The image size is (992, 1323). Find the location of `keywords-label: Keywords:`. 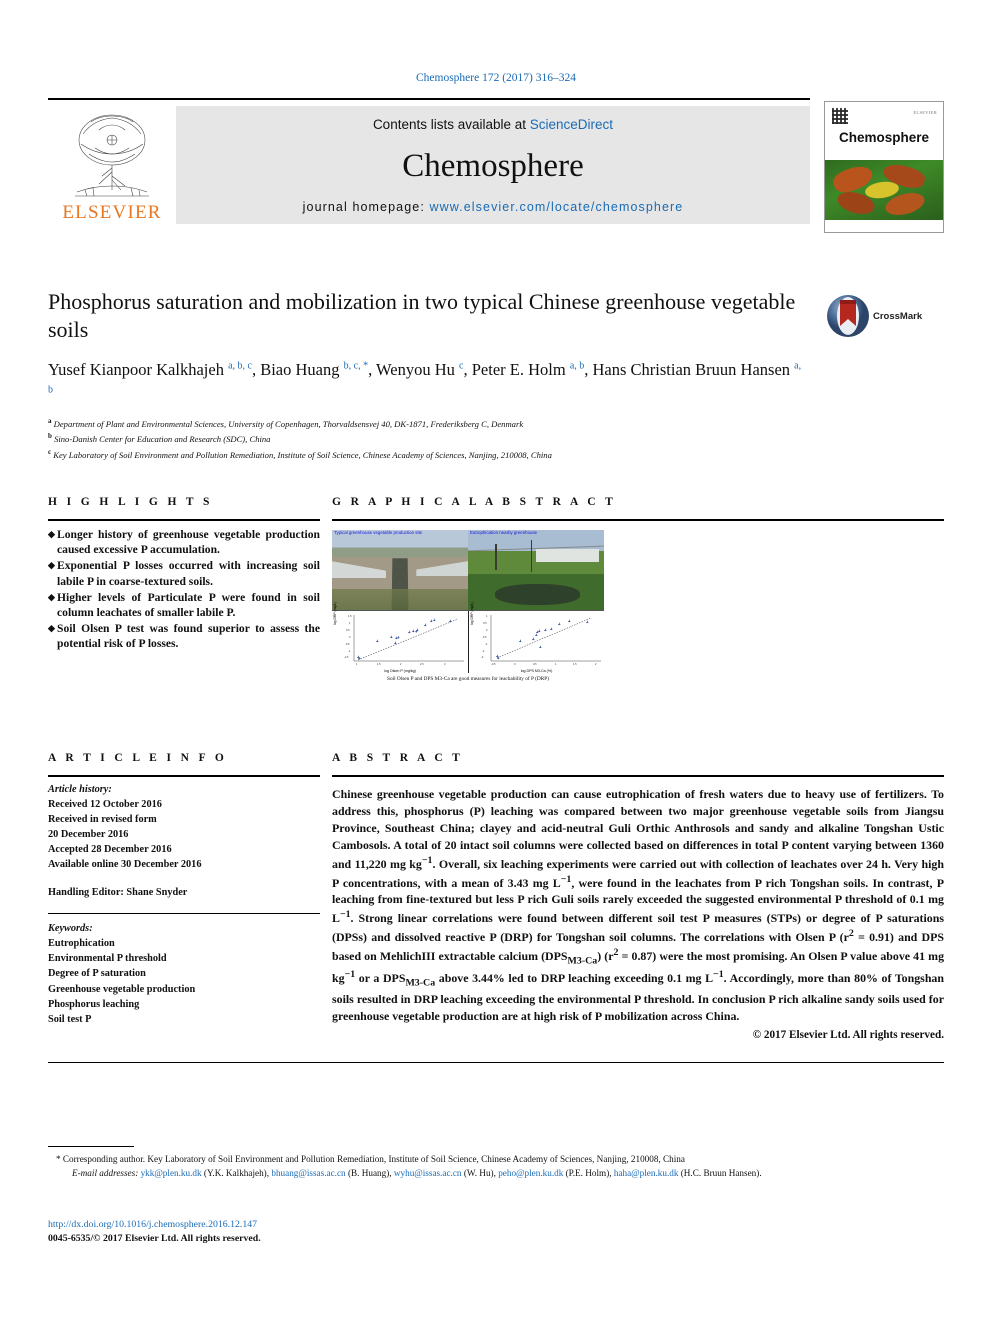

keywords-label: Keywords: is located at coordinates (70, 928).